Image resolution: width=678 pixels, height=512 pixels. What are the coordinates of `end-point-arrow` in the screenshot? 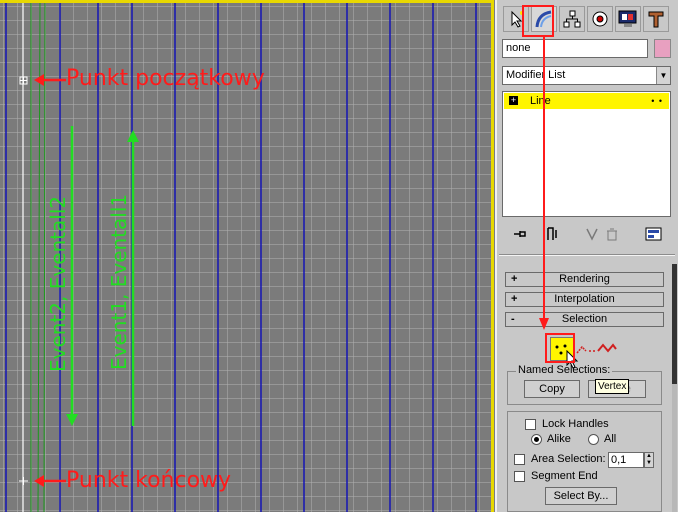 It's located at (50, 481).